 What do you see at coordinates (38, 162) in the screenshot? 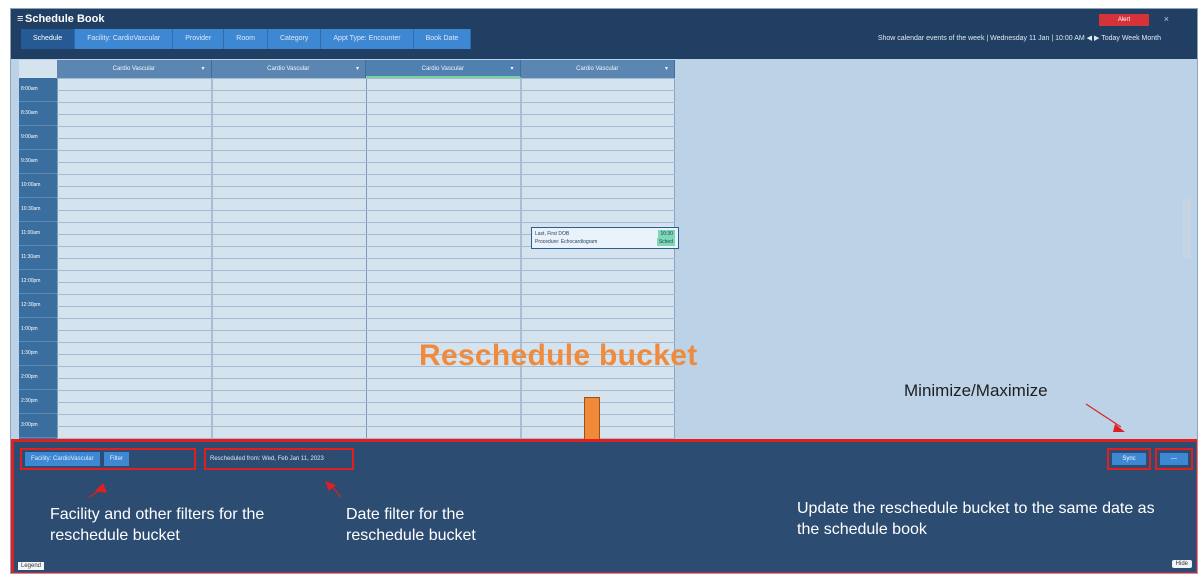
I see `time-label: 9:30am` at bounding box center [38, 162].